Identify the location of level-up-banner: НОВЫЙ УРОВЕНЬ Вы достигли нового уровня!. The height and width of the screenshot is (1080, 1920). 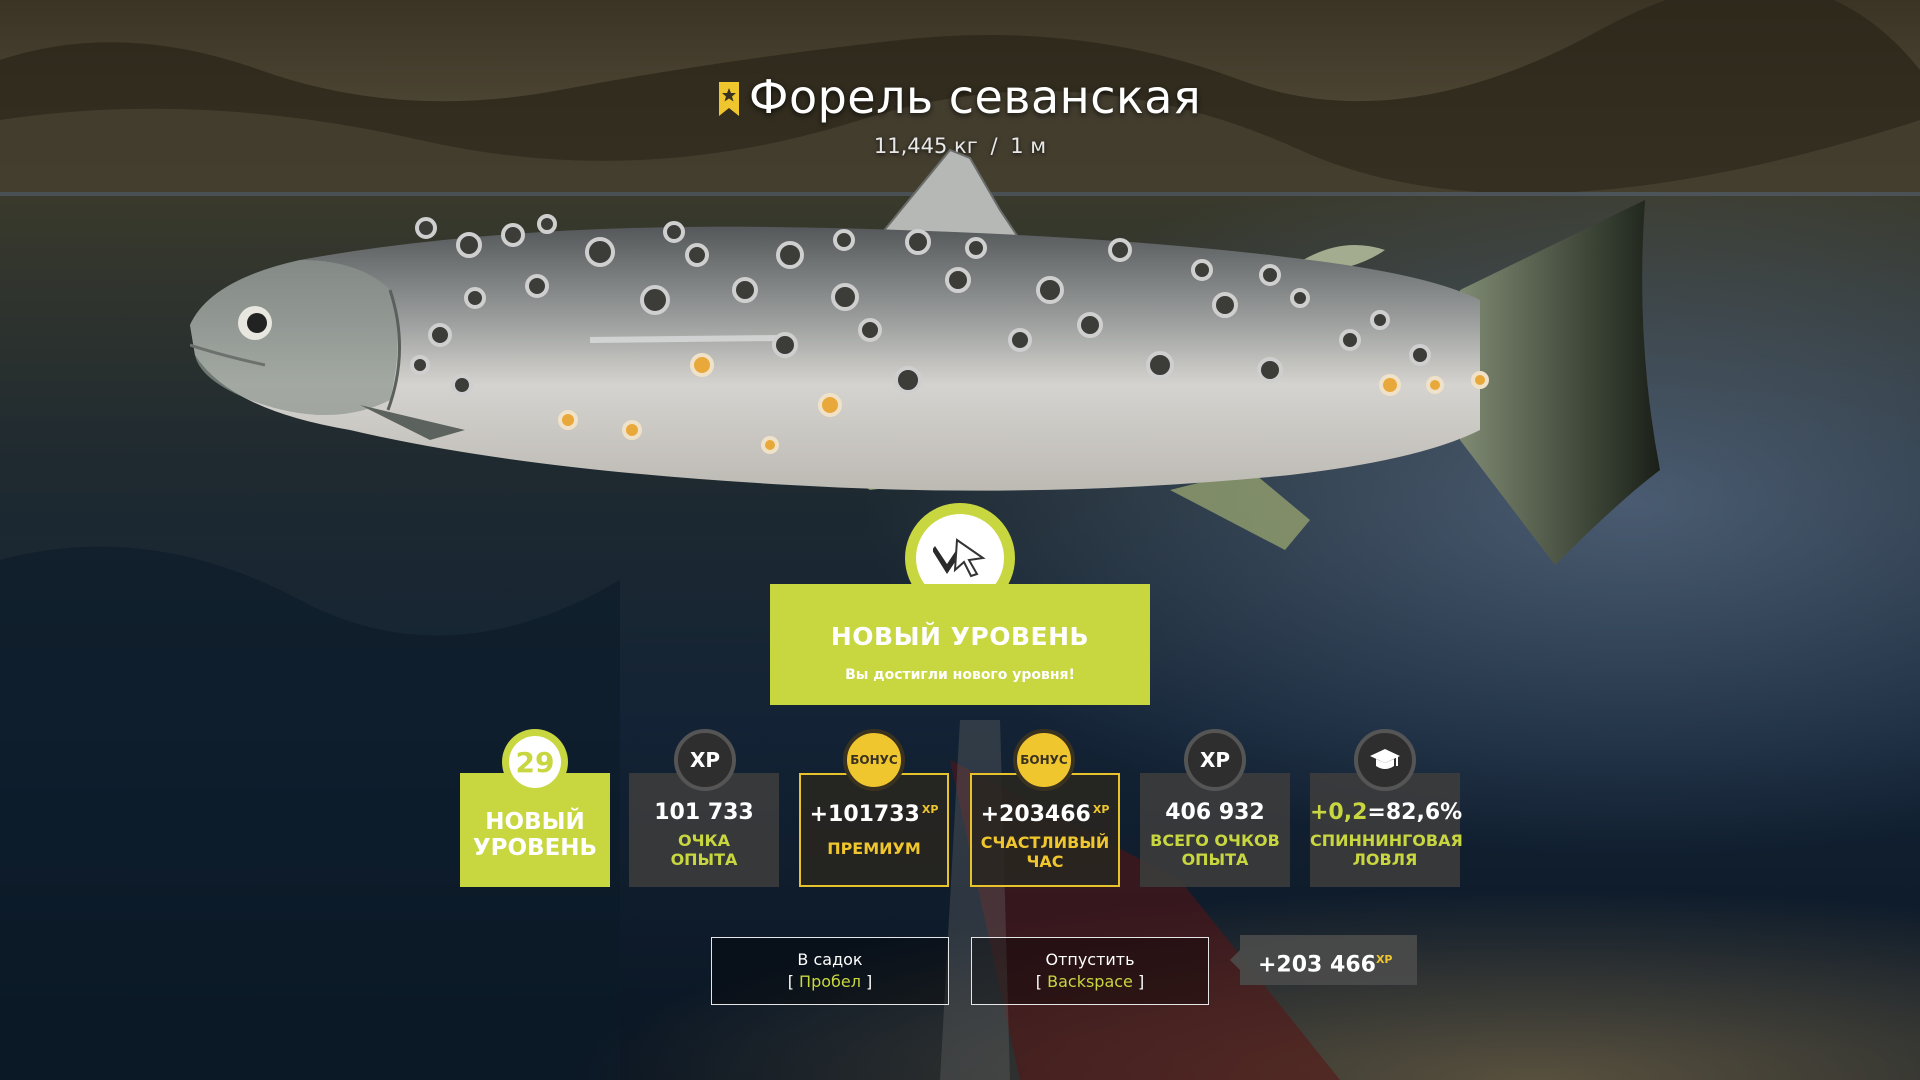
(960, 644).